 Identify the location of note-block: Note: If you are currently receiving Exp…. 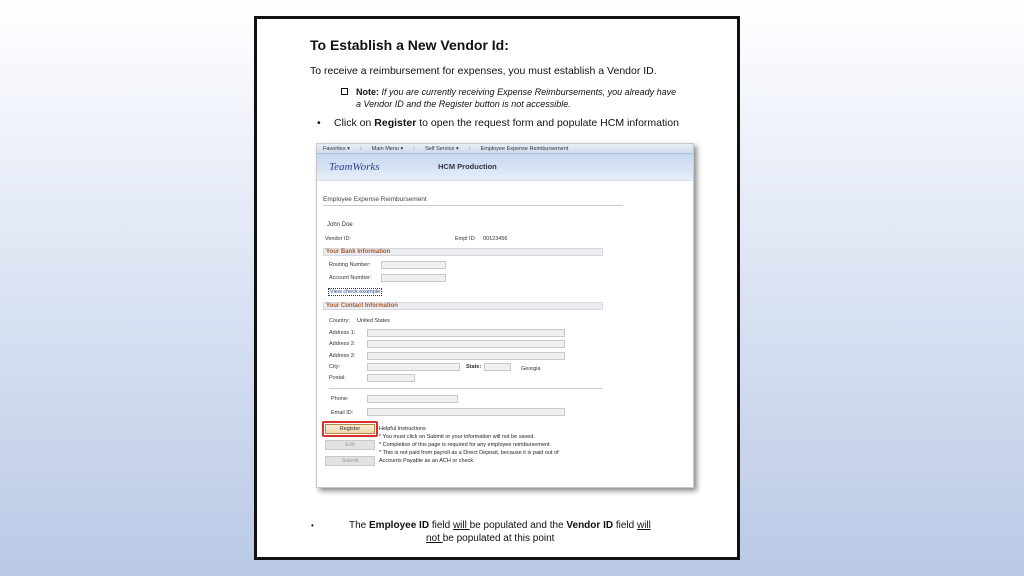
(511, 98).